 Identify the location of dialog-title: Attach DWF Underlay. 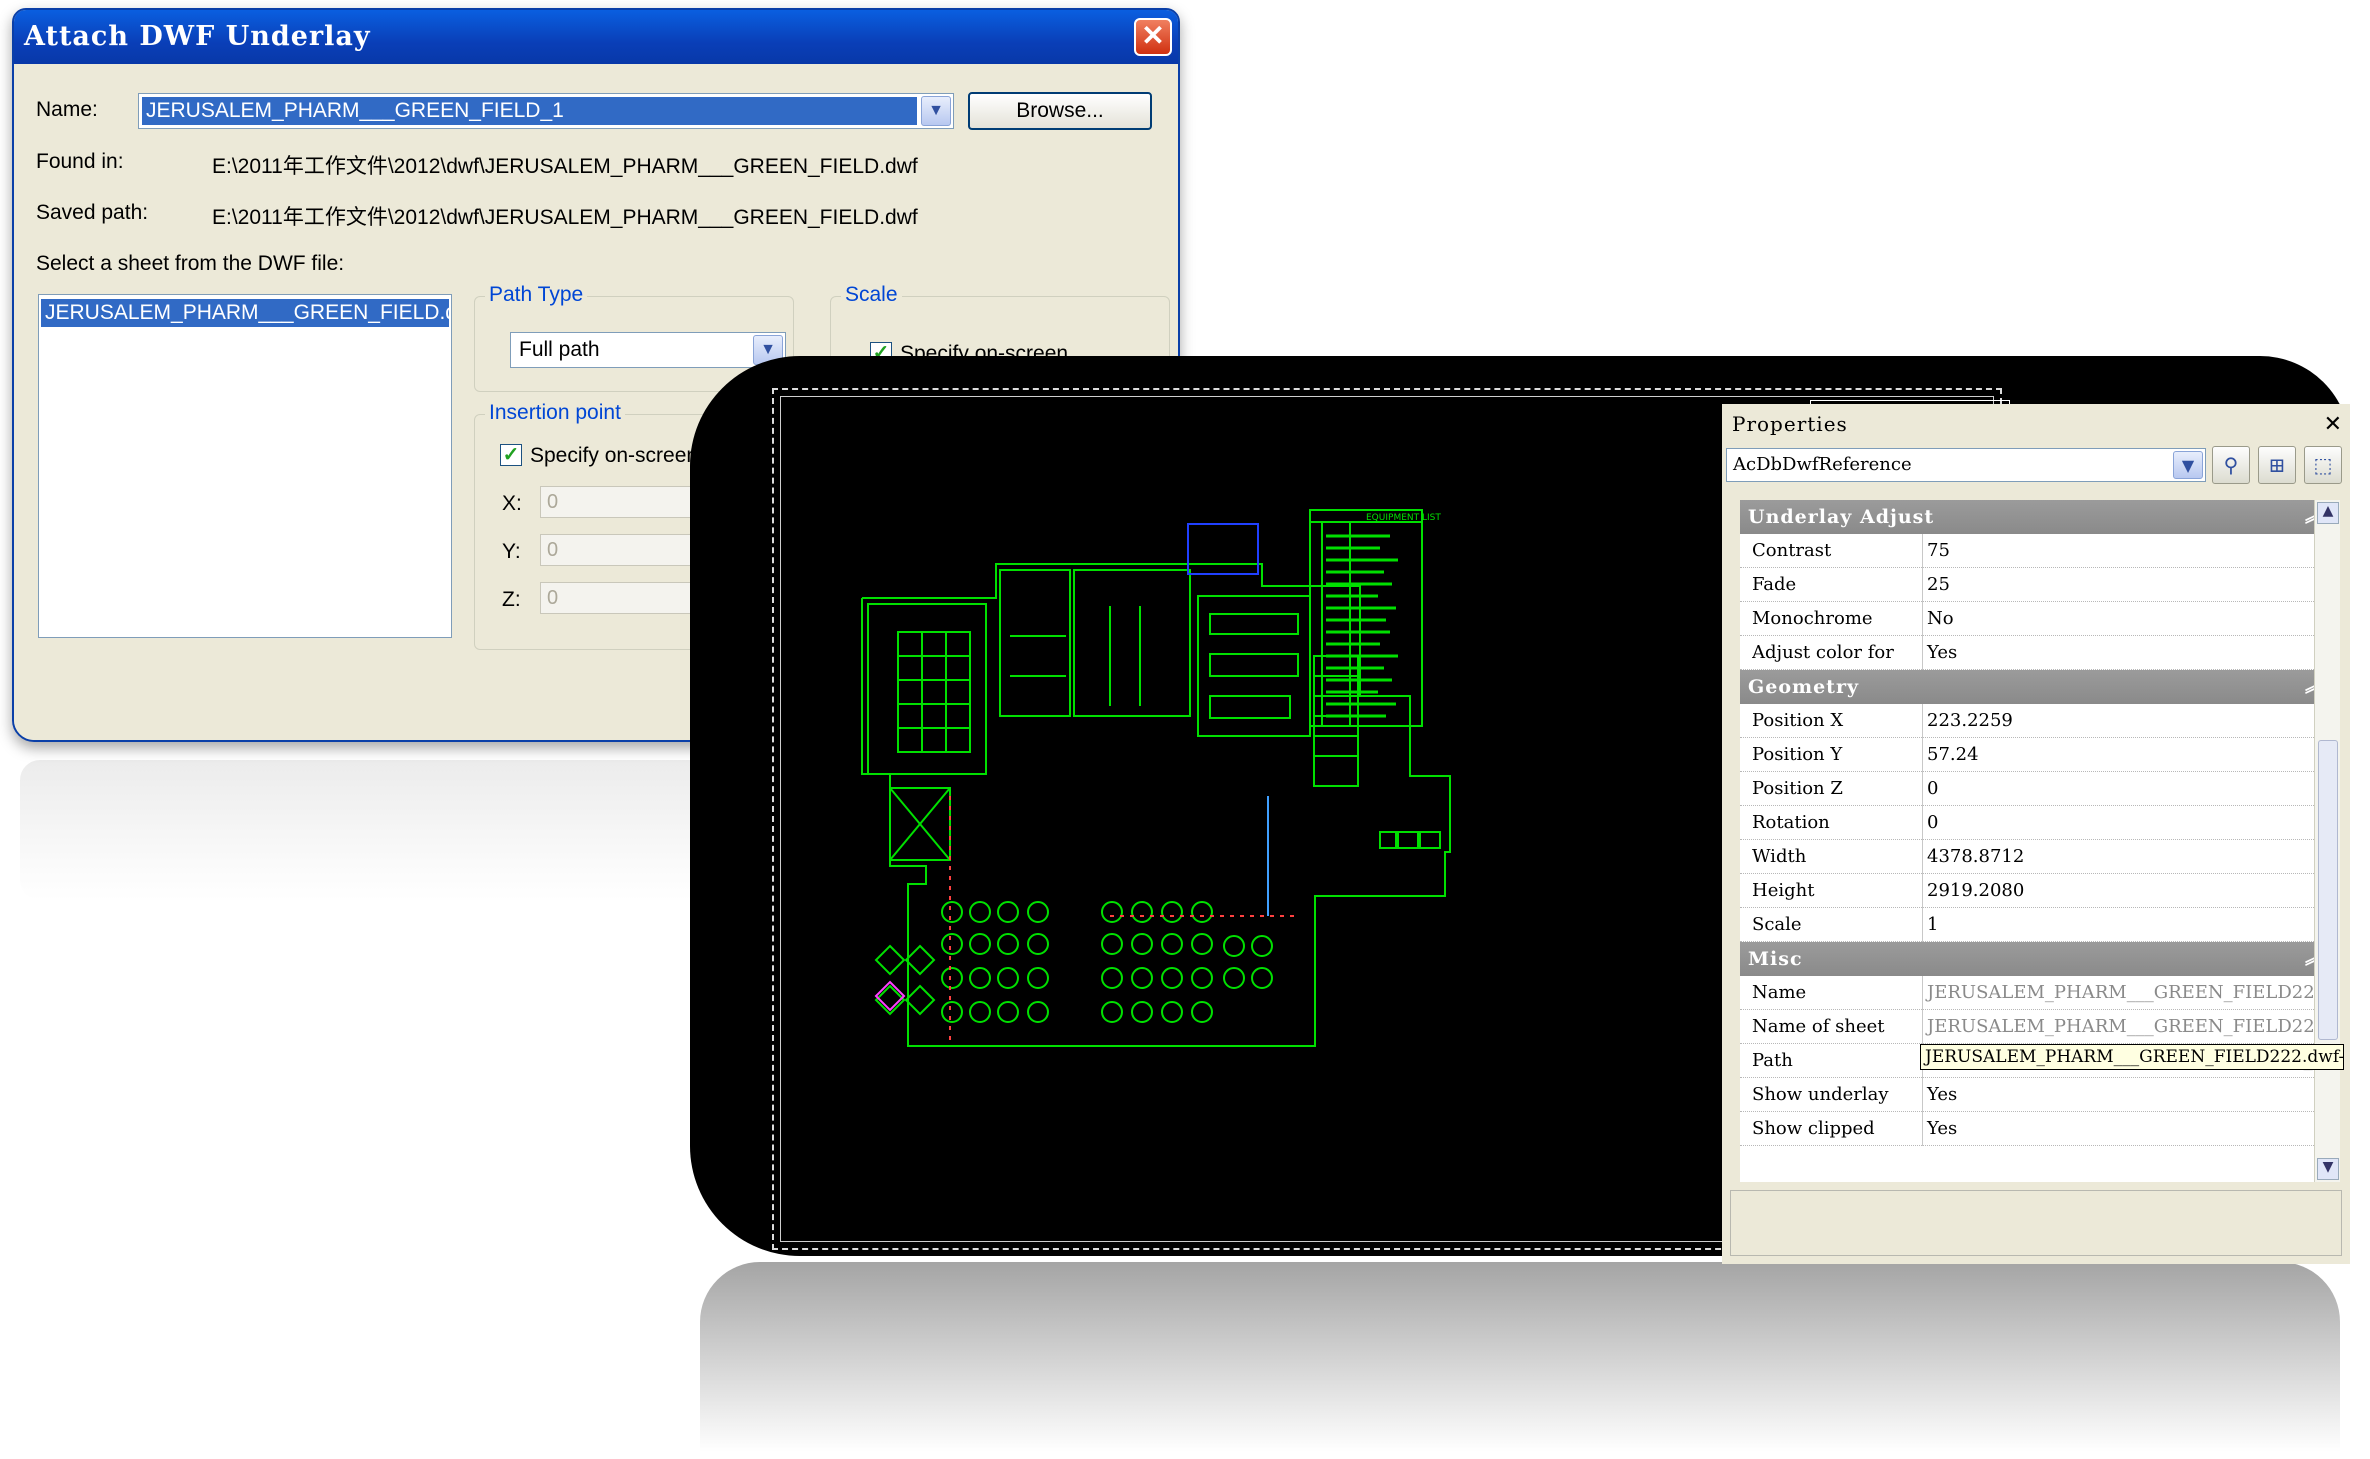
(596, 37).